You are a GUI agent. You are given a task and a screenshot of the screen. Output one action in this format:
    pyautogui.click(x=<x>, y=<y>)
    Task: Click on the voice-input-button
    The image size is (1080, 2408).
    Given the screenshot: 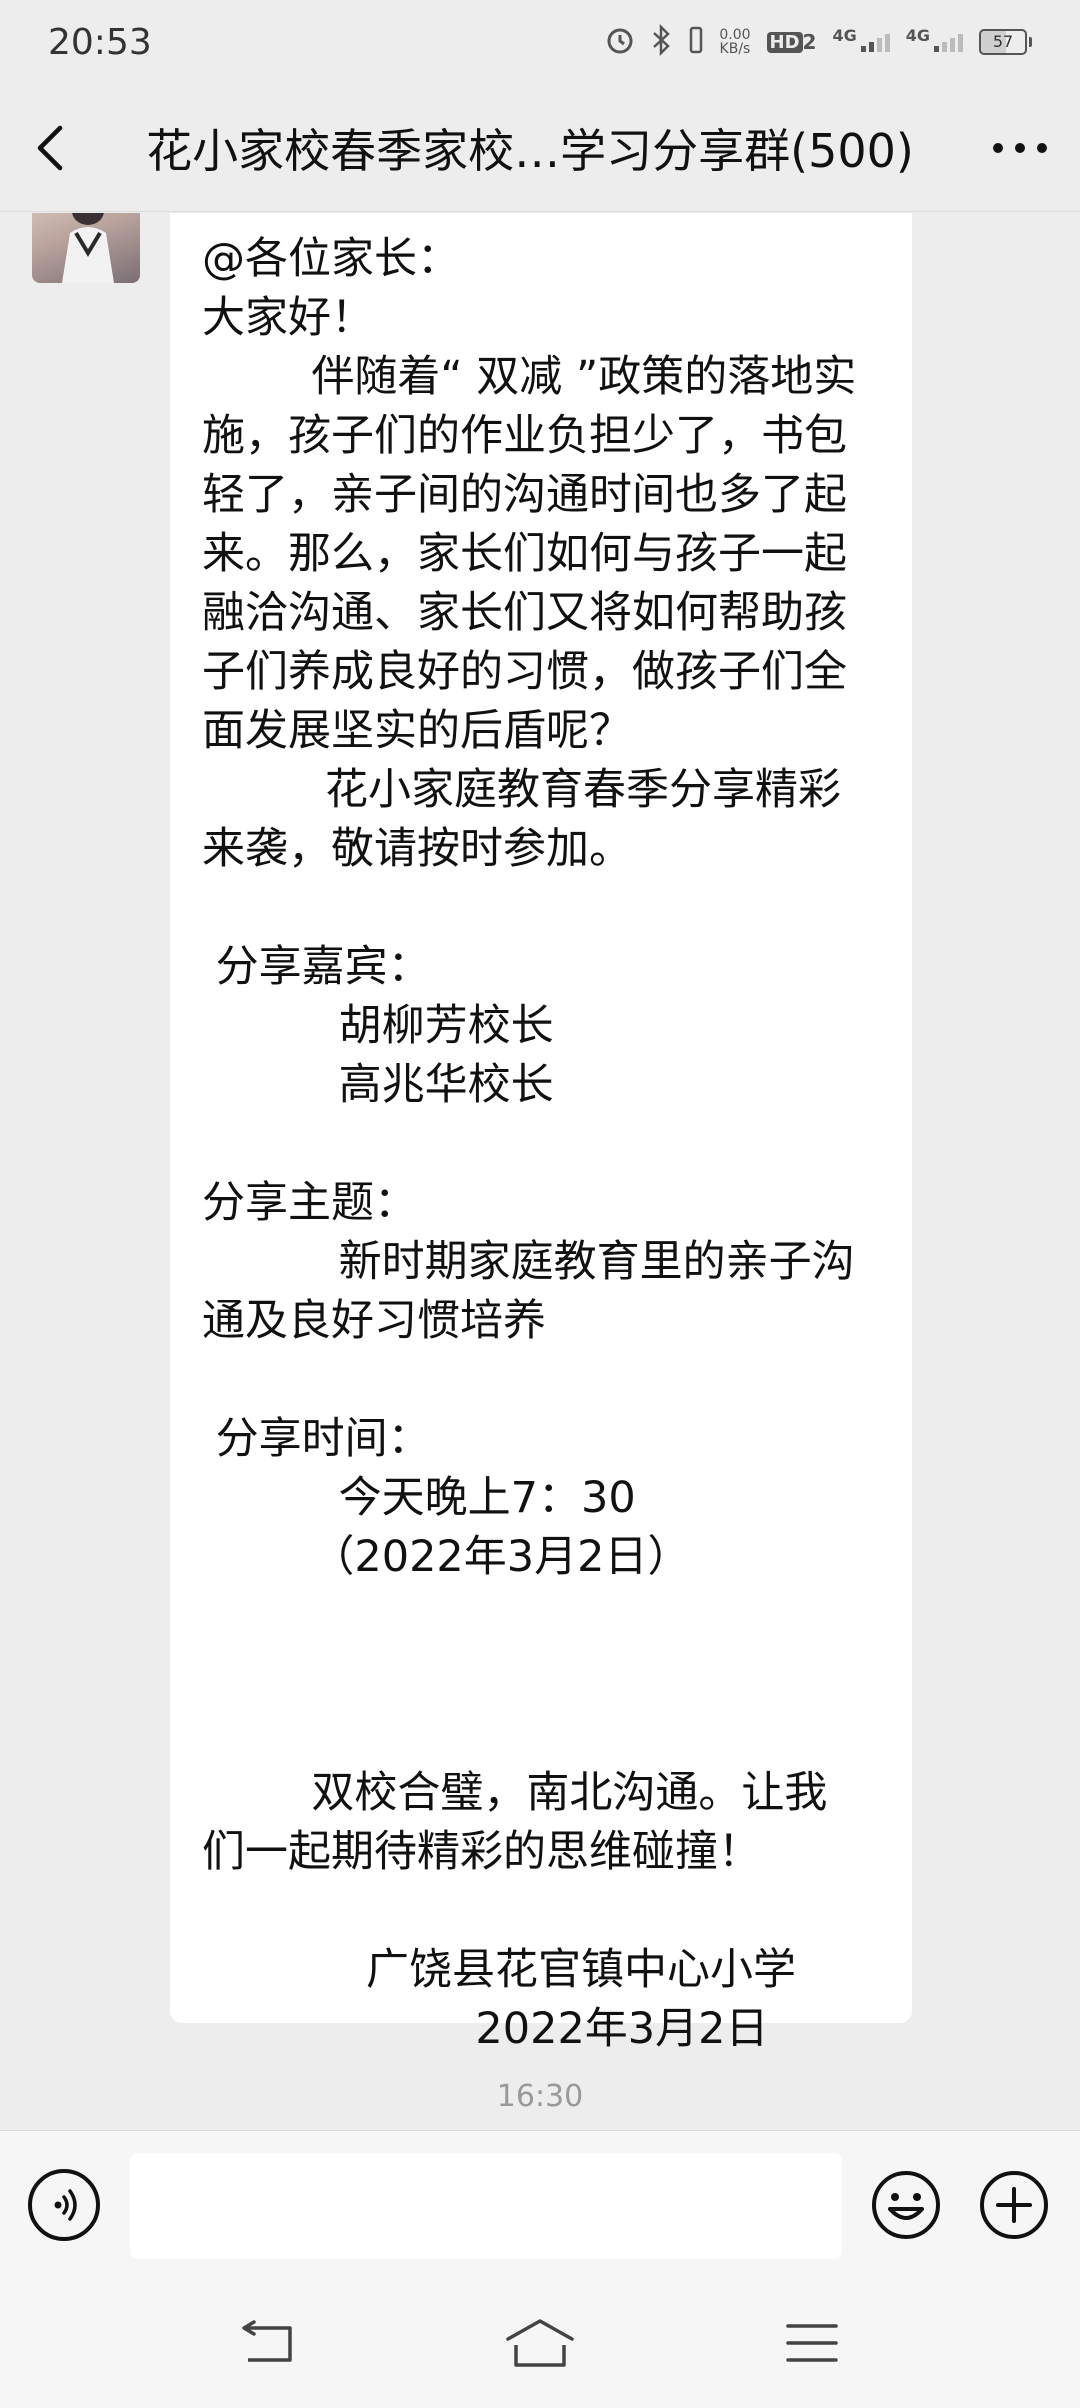 What is the action you would take?
    pyautogui.click(x=64, y=2205)
    